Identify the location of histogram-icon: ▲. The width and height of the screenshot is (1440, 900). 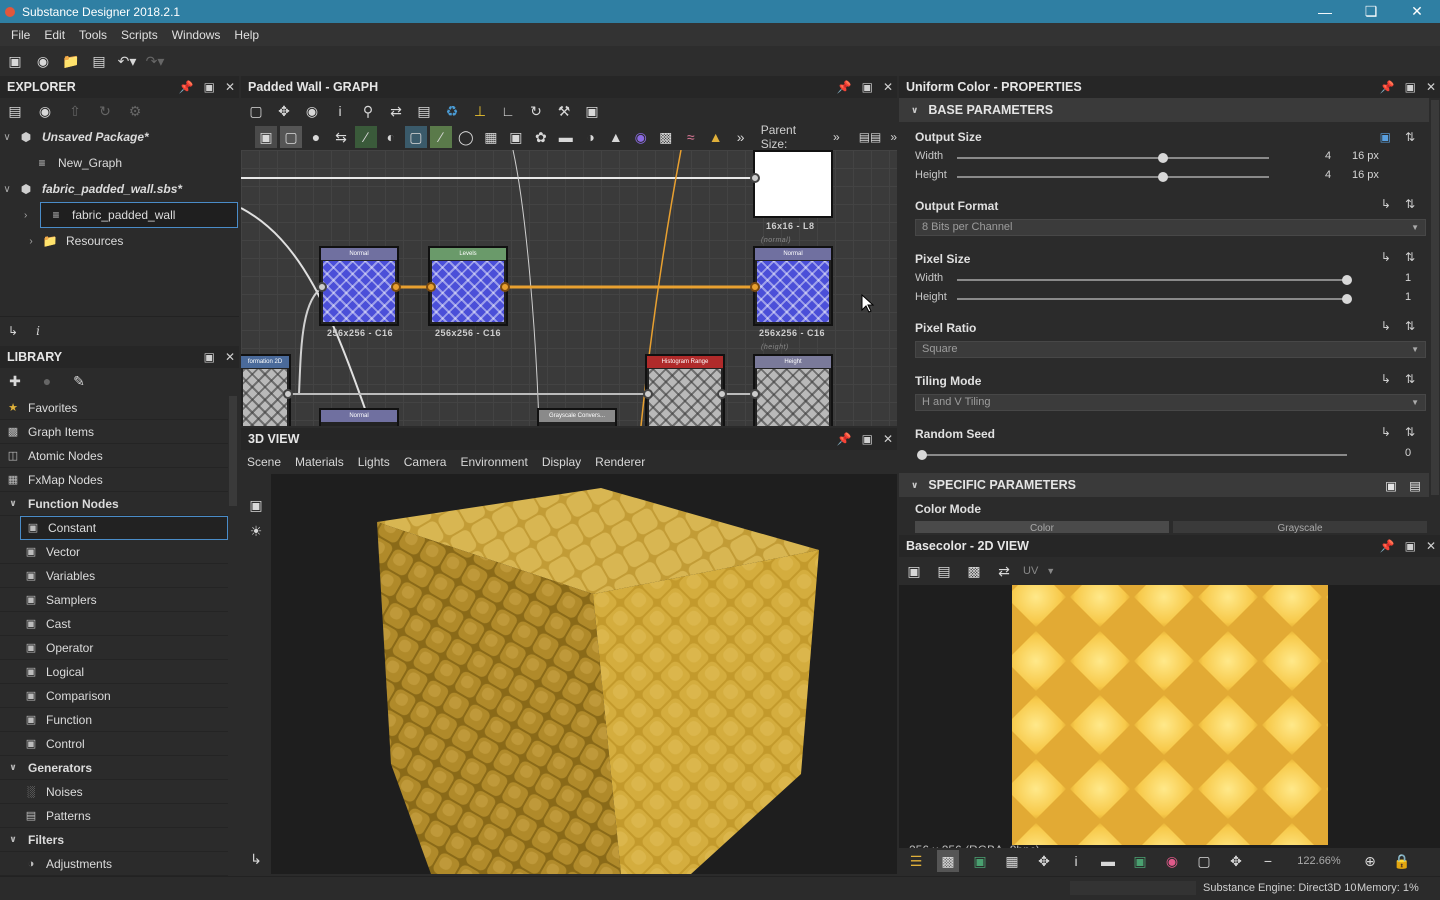
(616, 137).